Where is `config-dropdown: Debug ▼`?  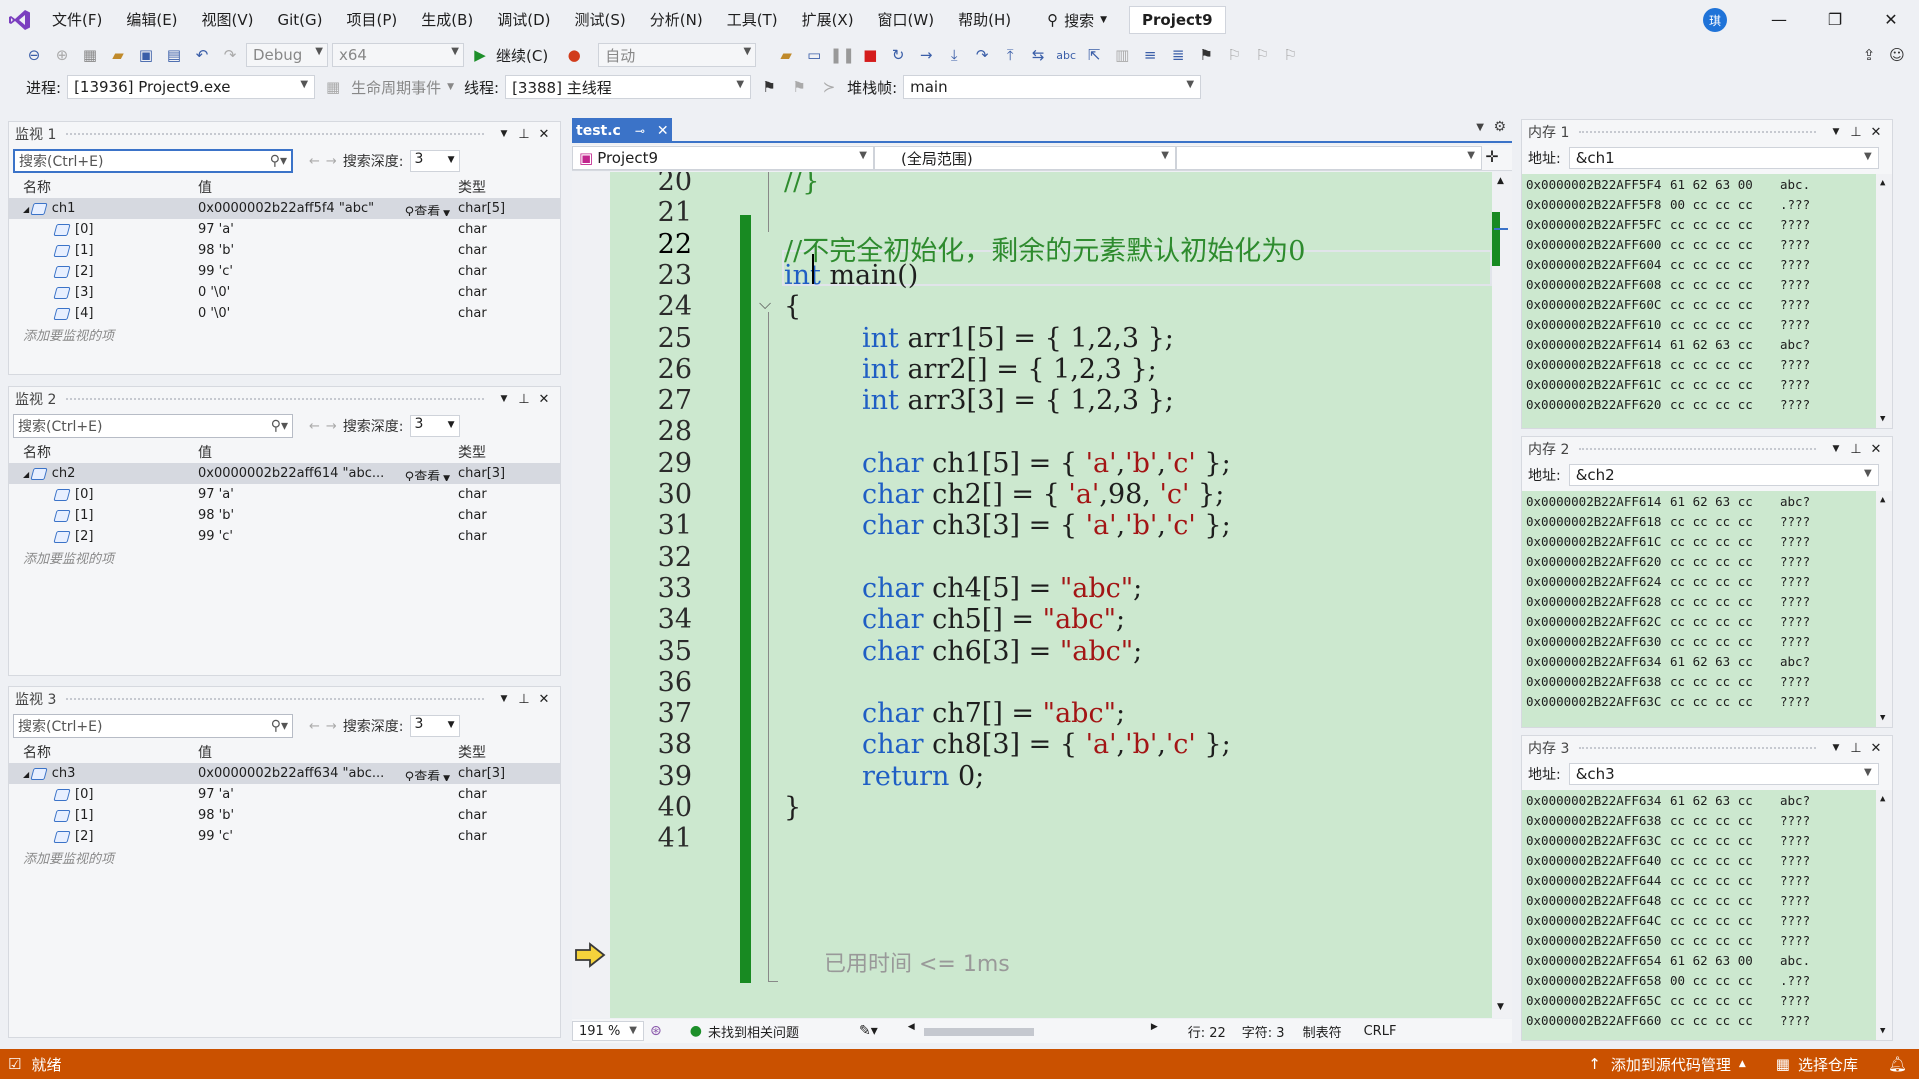 config-dropdown: Debug ▼ is located at coordinates (287, 55).